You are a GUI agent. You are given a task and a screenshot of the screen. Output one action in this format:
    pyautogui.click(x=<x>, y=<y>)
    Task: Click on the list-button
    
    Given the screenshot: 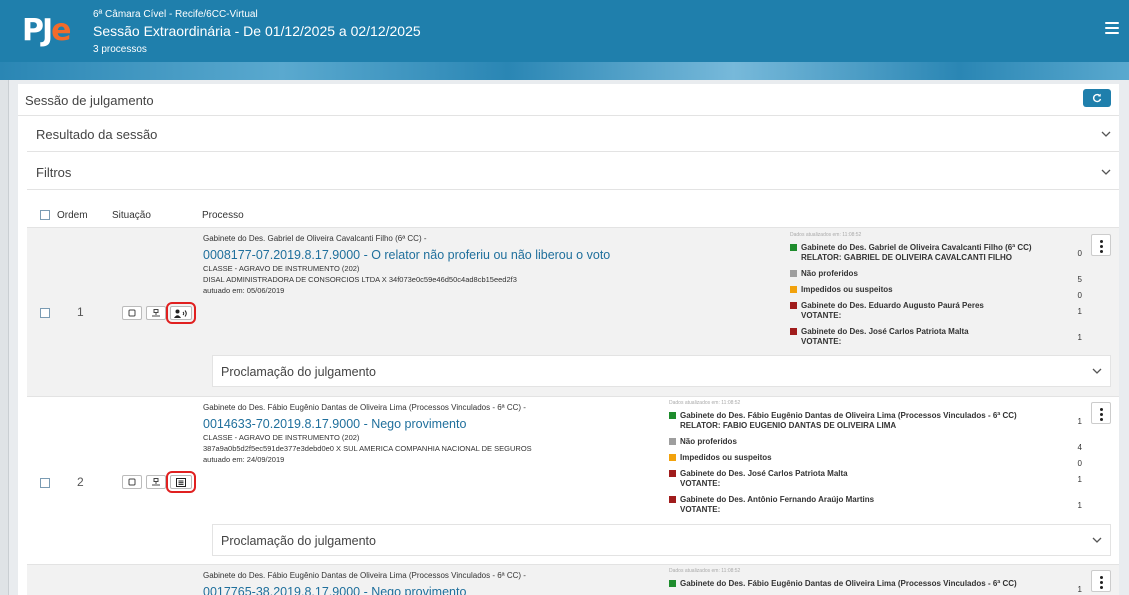 What is the action you would take?
    pyautogui.click(x=181, y=482)
    